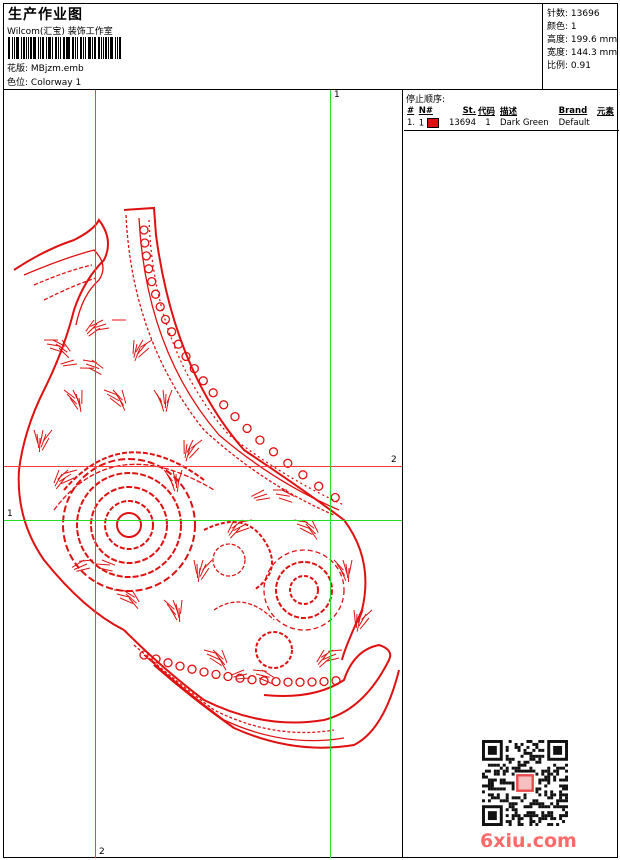 This screenshot has height=860, width=620. I want to click on row-code: 1, so click(488, 123).